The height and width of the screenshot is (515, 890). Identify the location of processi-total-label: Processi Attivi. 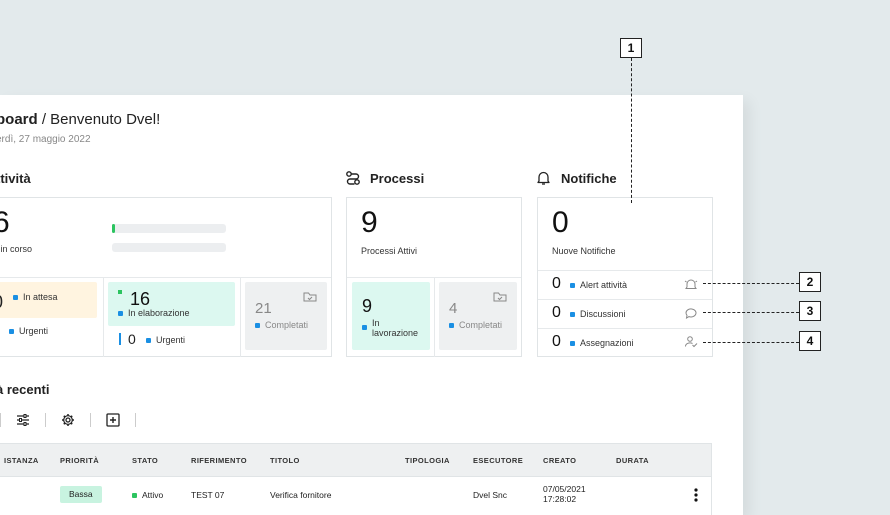
(389, 251).